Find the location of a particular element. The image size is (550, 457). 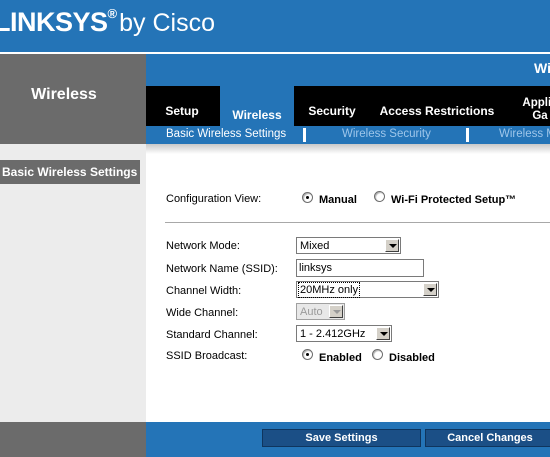

tab-label-line2: Ga is located at coordinates (540, 116).